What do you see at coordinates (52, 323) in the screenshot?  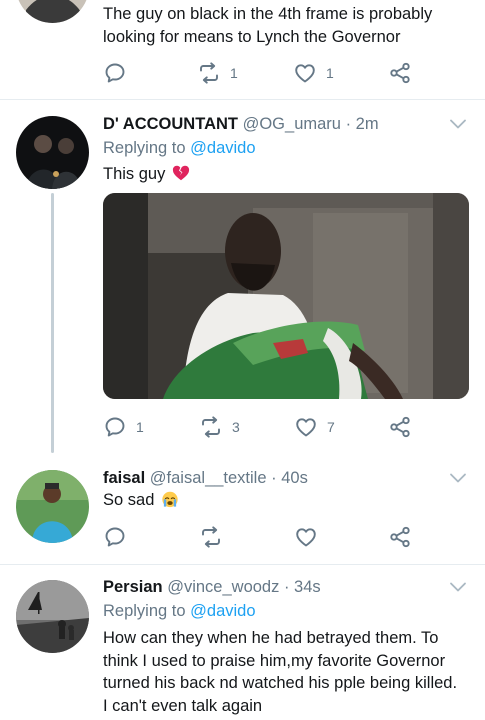 I see `thread-line` at bounding box center [52, 323].